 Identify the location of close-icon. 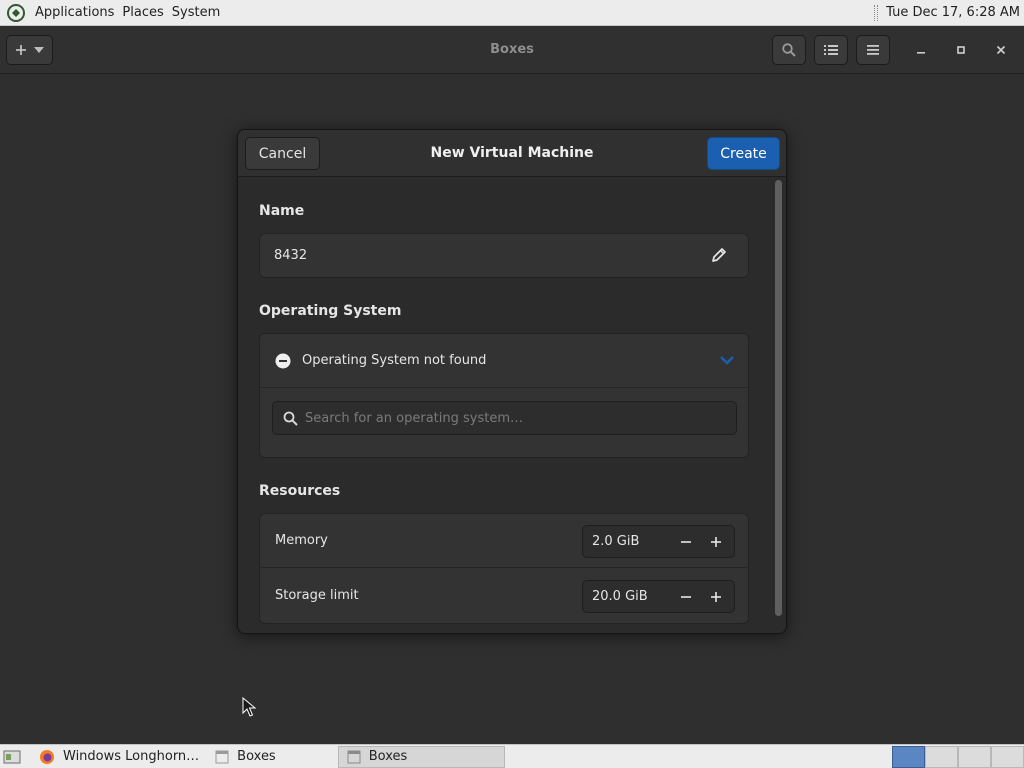
(1001, 50).